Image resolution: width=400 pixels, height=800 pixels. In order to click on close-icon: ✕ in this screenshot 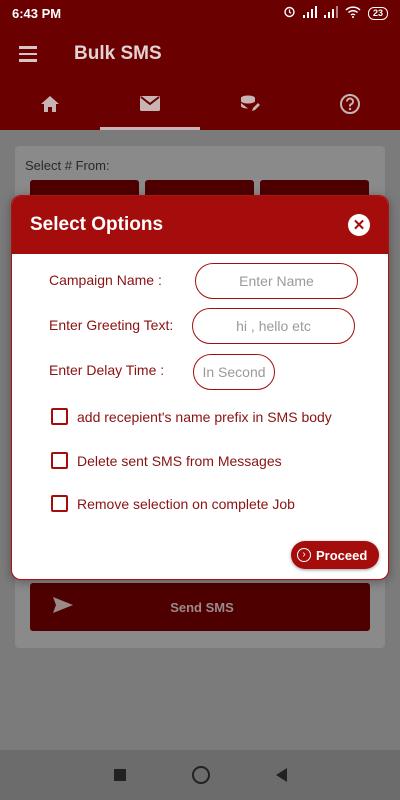, I will do `click(359, 225)`.